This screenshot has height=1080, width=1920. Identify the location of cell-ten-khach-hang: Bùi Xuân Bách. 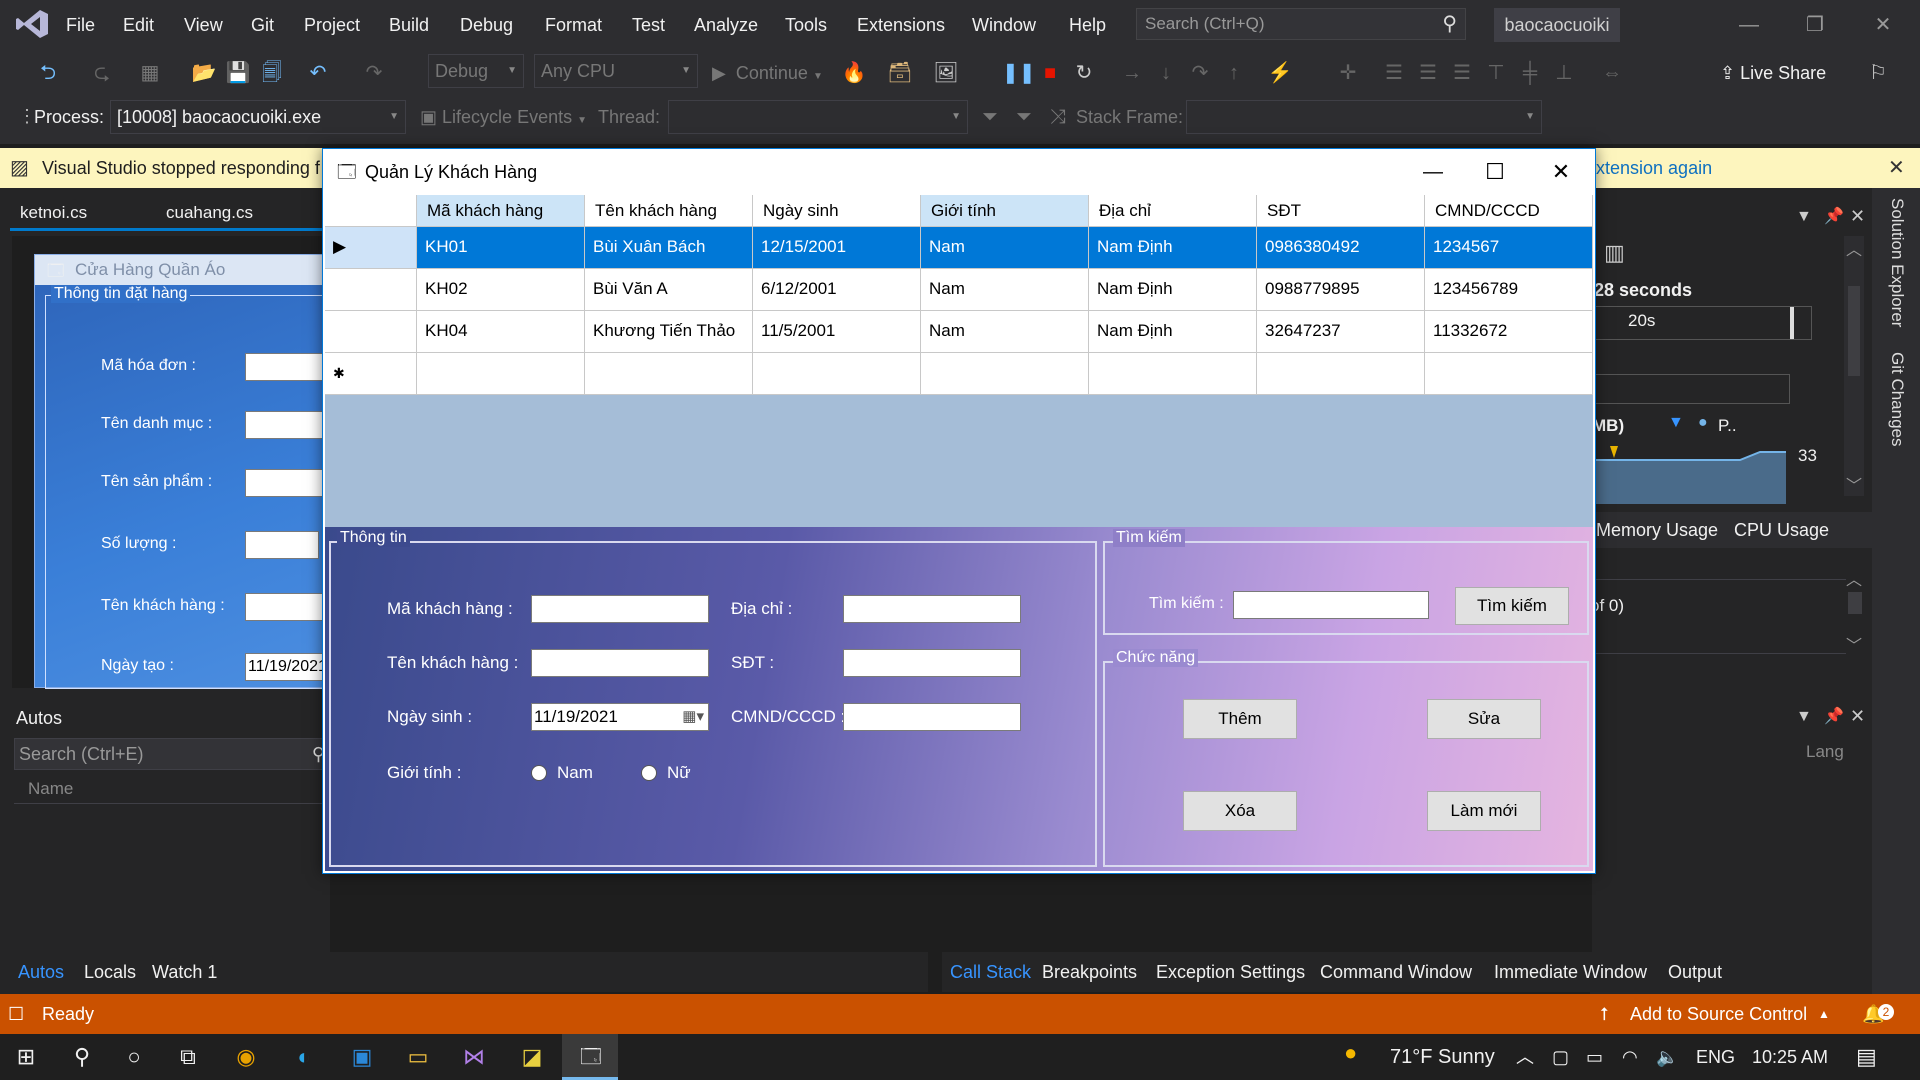
(669, 248).